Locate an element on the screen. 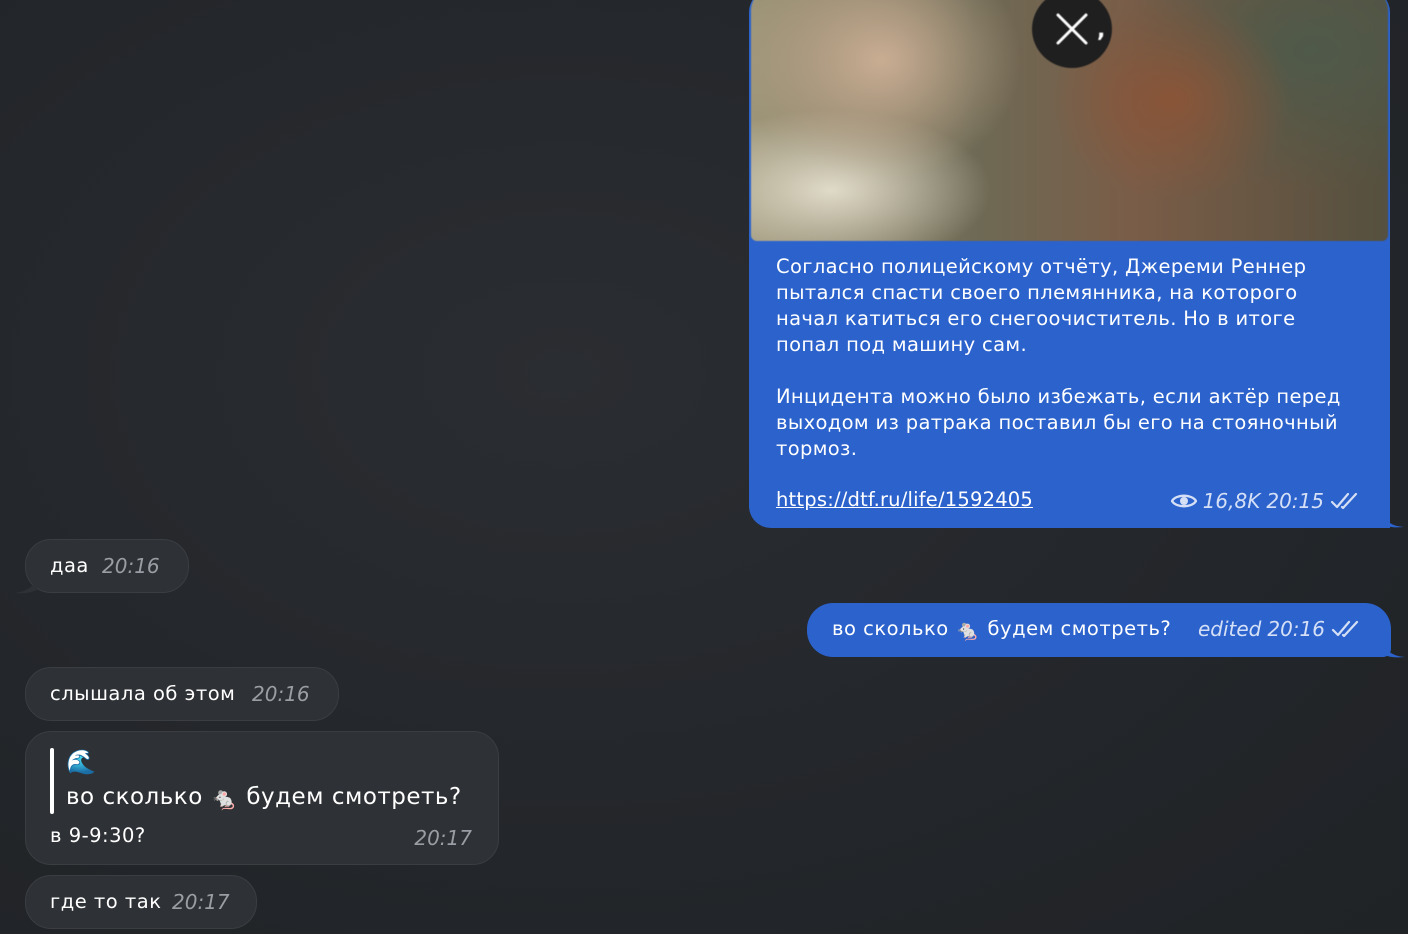 The width and height of the screenshot is (1408, 934). post-views: 16,8K is located at coordinates (1231, 501).